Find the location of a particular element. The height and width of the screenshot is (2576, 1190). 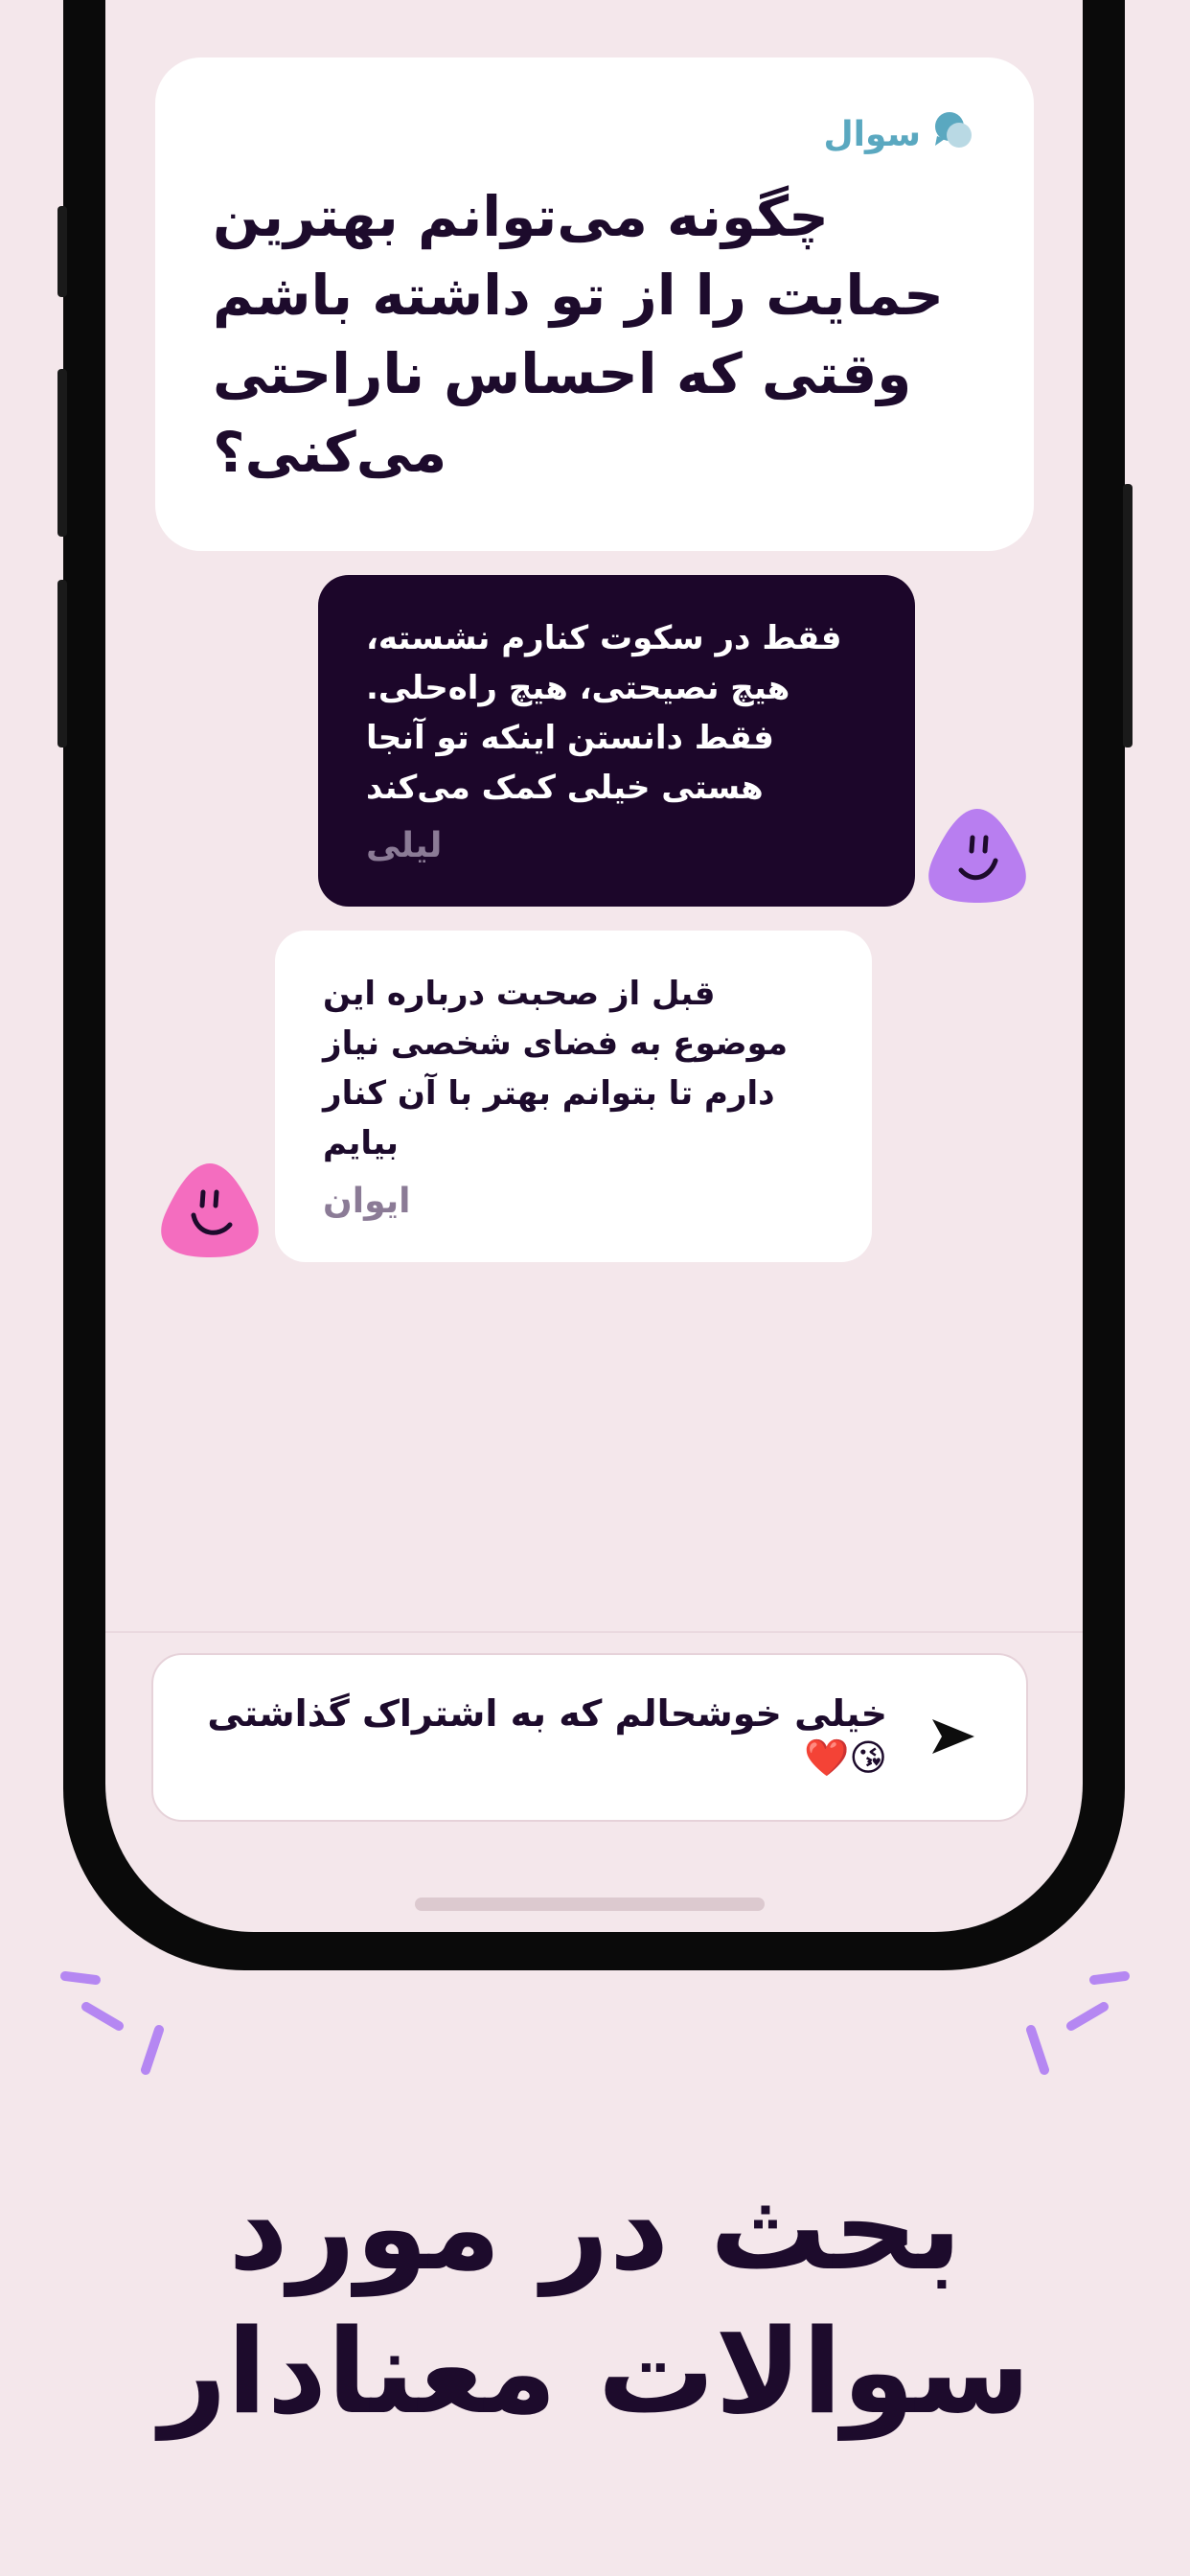

headline-line-1: بحث در مورد is located at coordinates (595, 2228).